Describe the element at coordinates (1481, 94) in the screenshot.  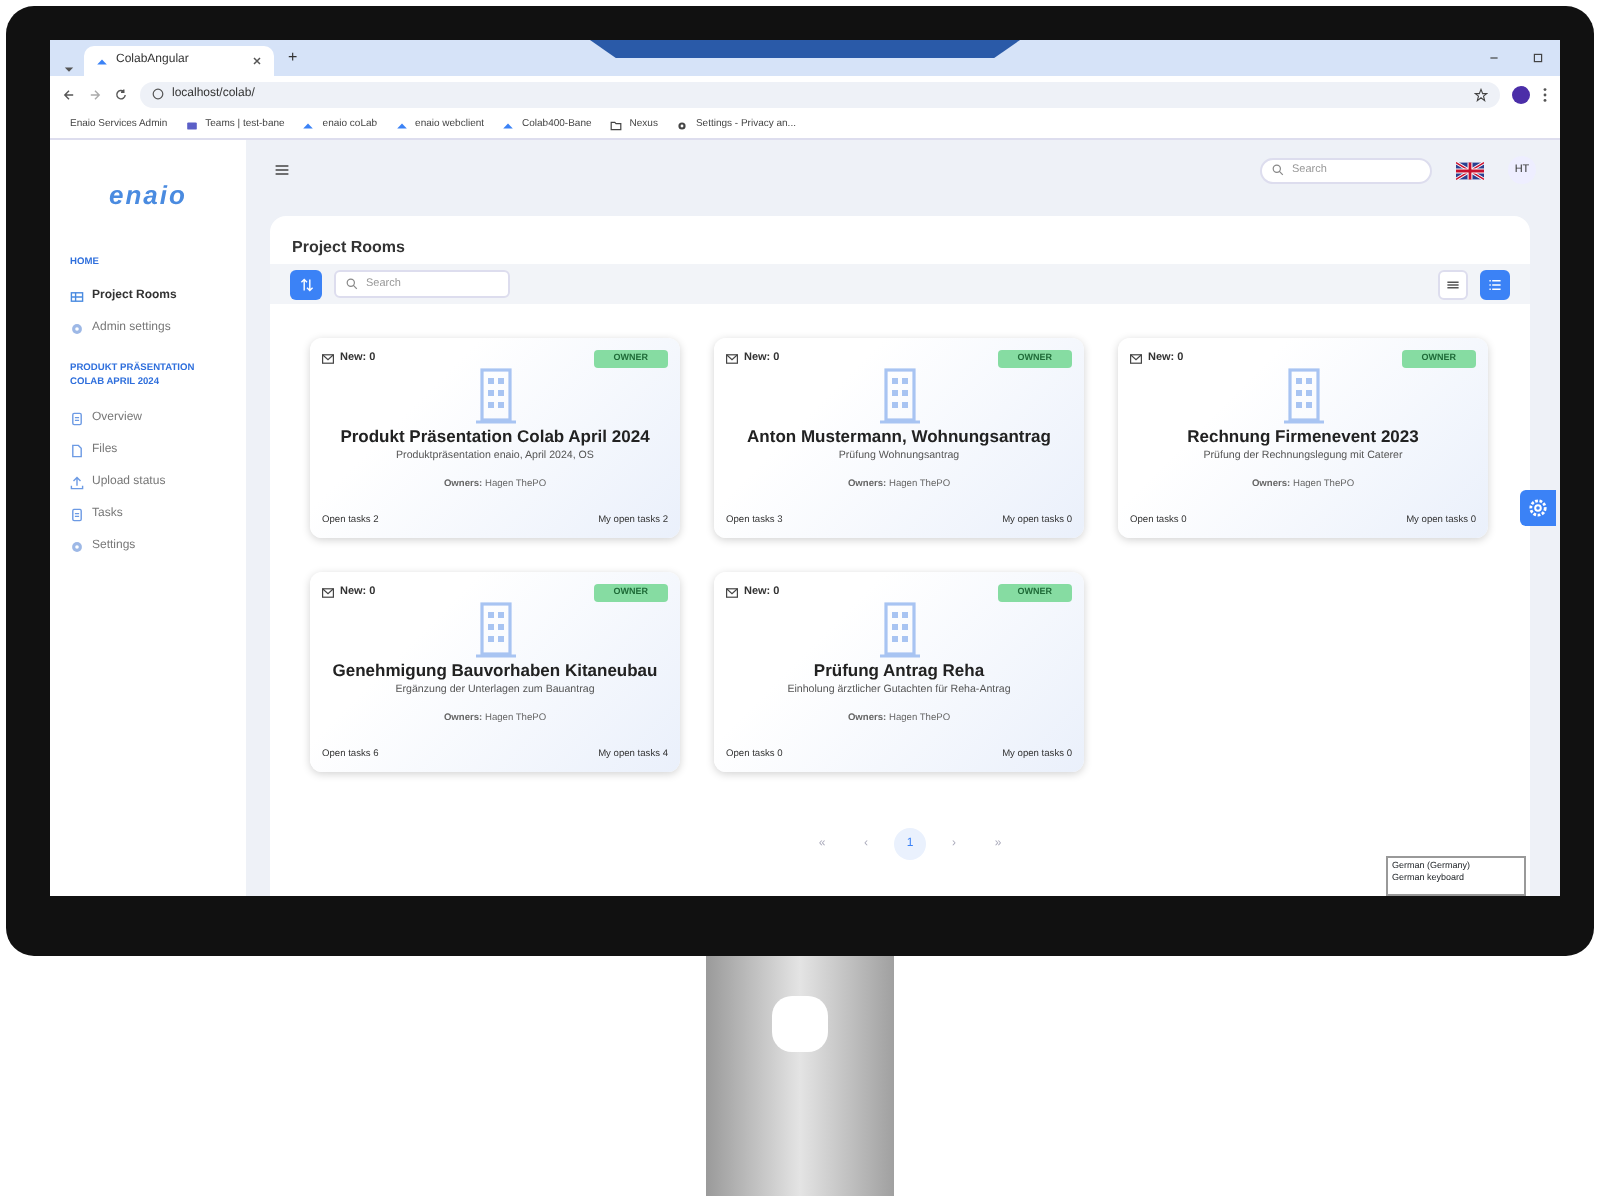
I see `bookmark-star-icon` at that location.